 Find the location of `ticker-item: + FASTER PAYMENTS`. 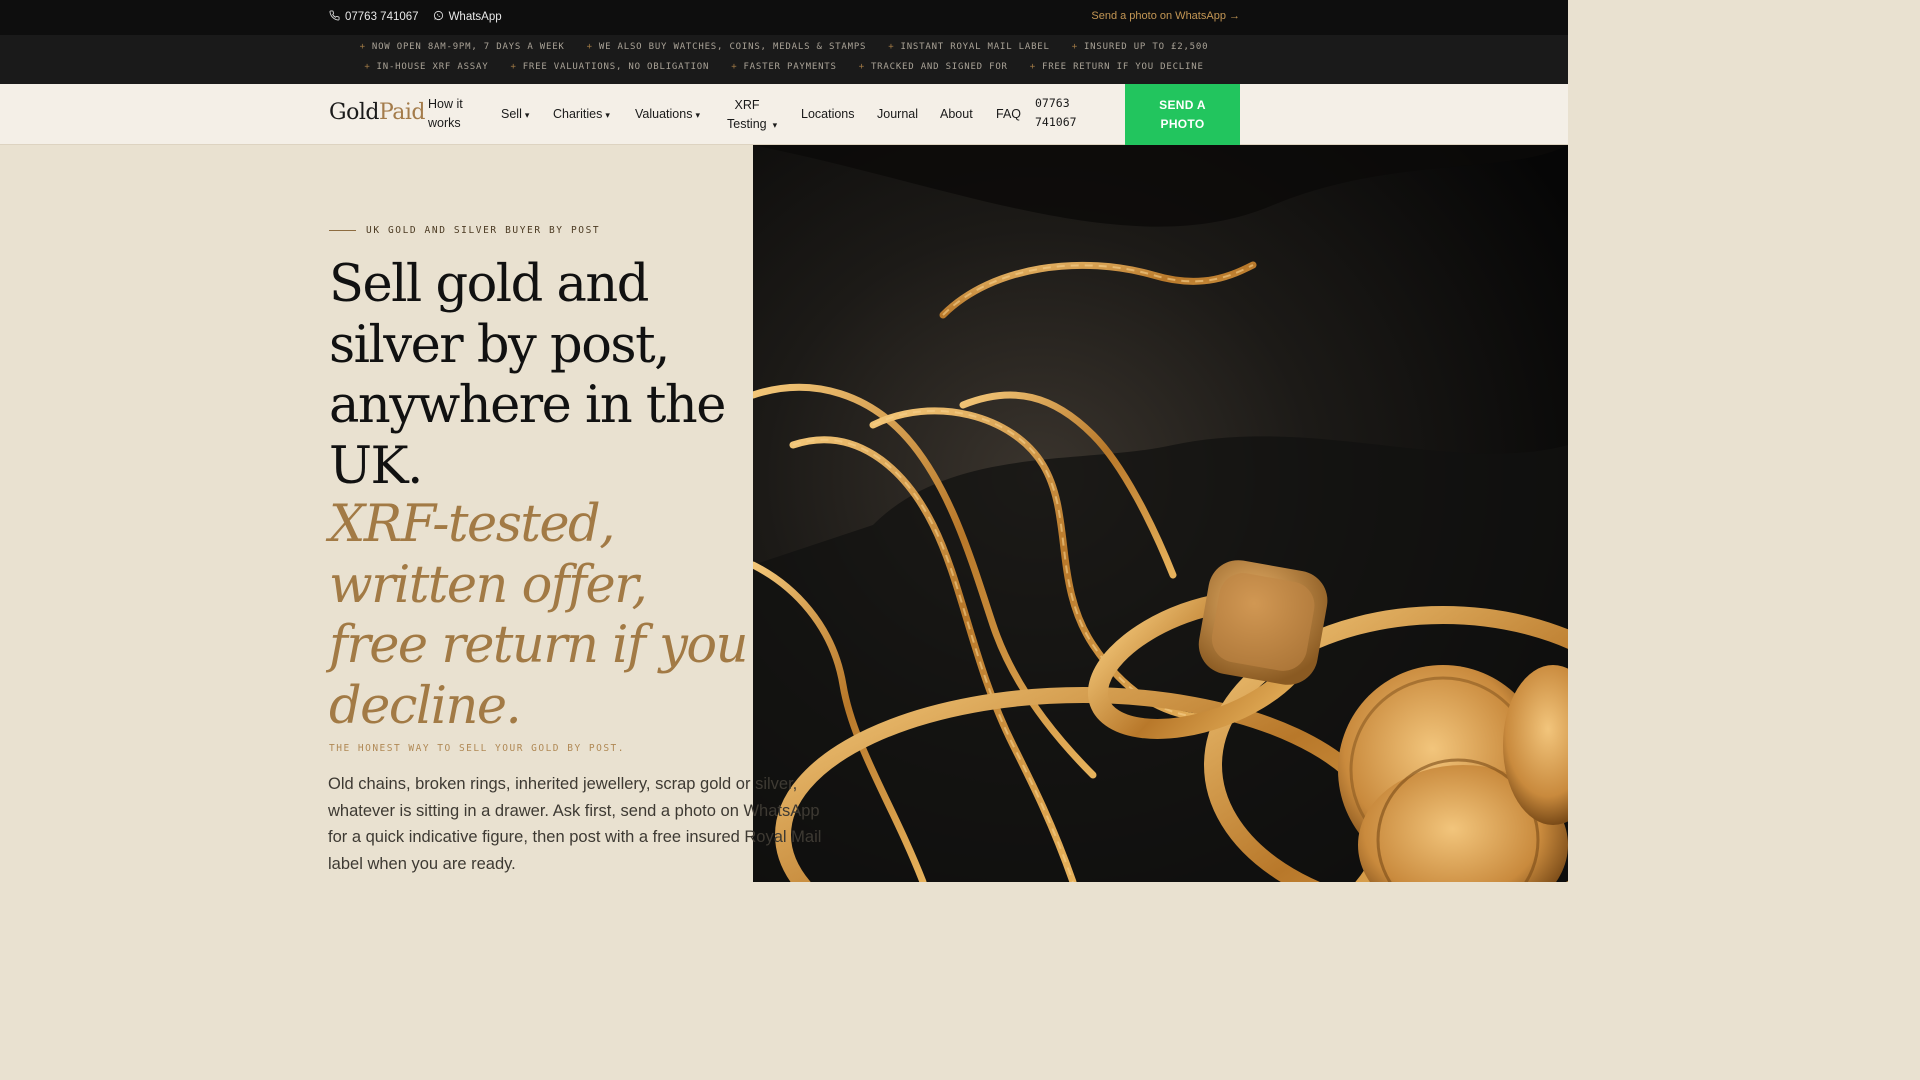

ticker-item: + FASTER PAYMENTS is located at coordinates (784, 67).